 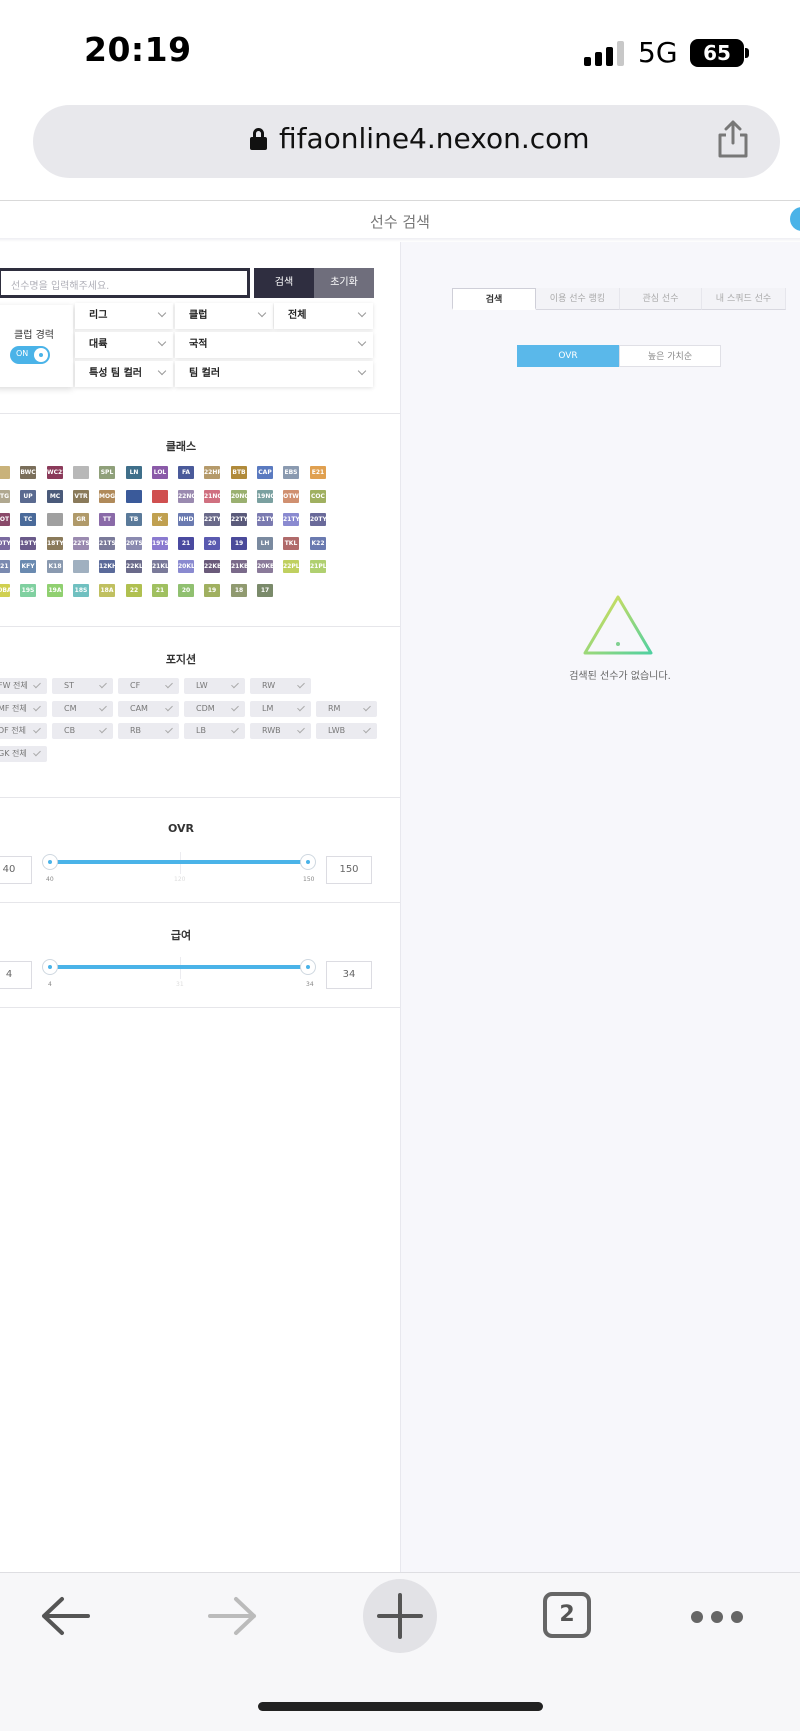 I want to click on class-badge: VTR, so click(x=81, y=496).